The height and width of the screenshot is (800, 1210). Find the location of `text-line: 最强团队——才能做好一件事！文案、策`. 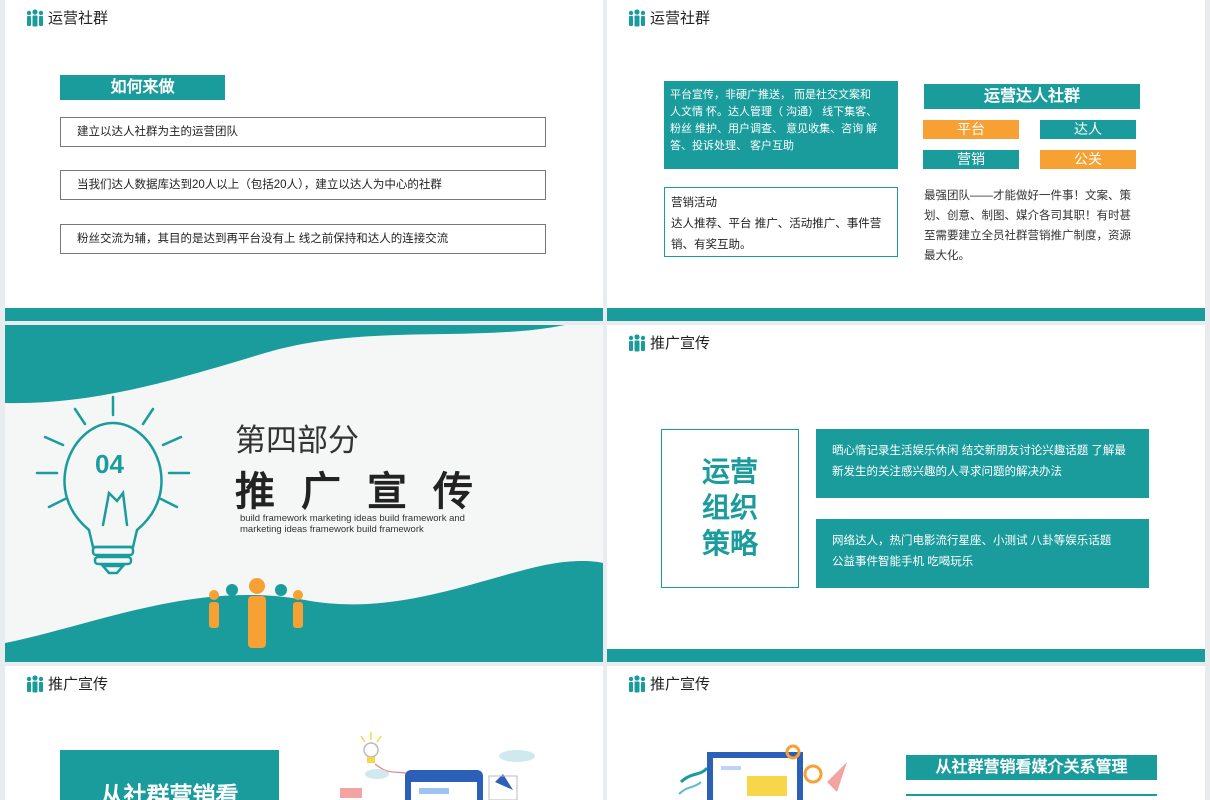

text-line: 最强团队——才能做好一件事！文案、策 is located at coordinates (1027, 196).